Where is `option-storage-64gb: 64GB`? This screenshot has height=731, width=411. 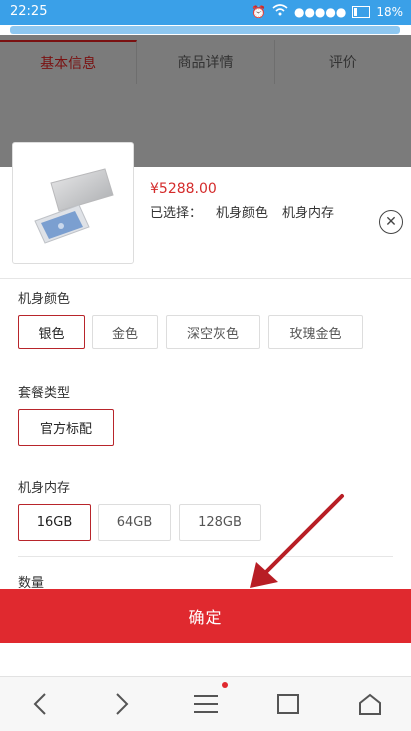
option-storage-64gb: 64GB is located at coordinates (134, 522).